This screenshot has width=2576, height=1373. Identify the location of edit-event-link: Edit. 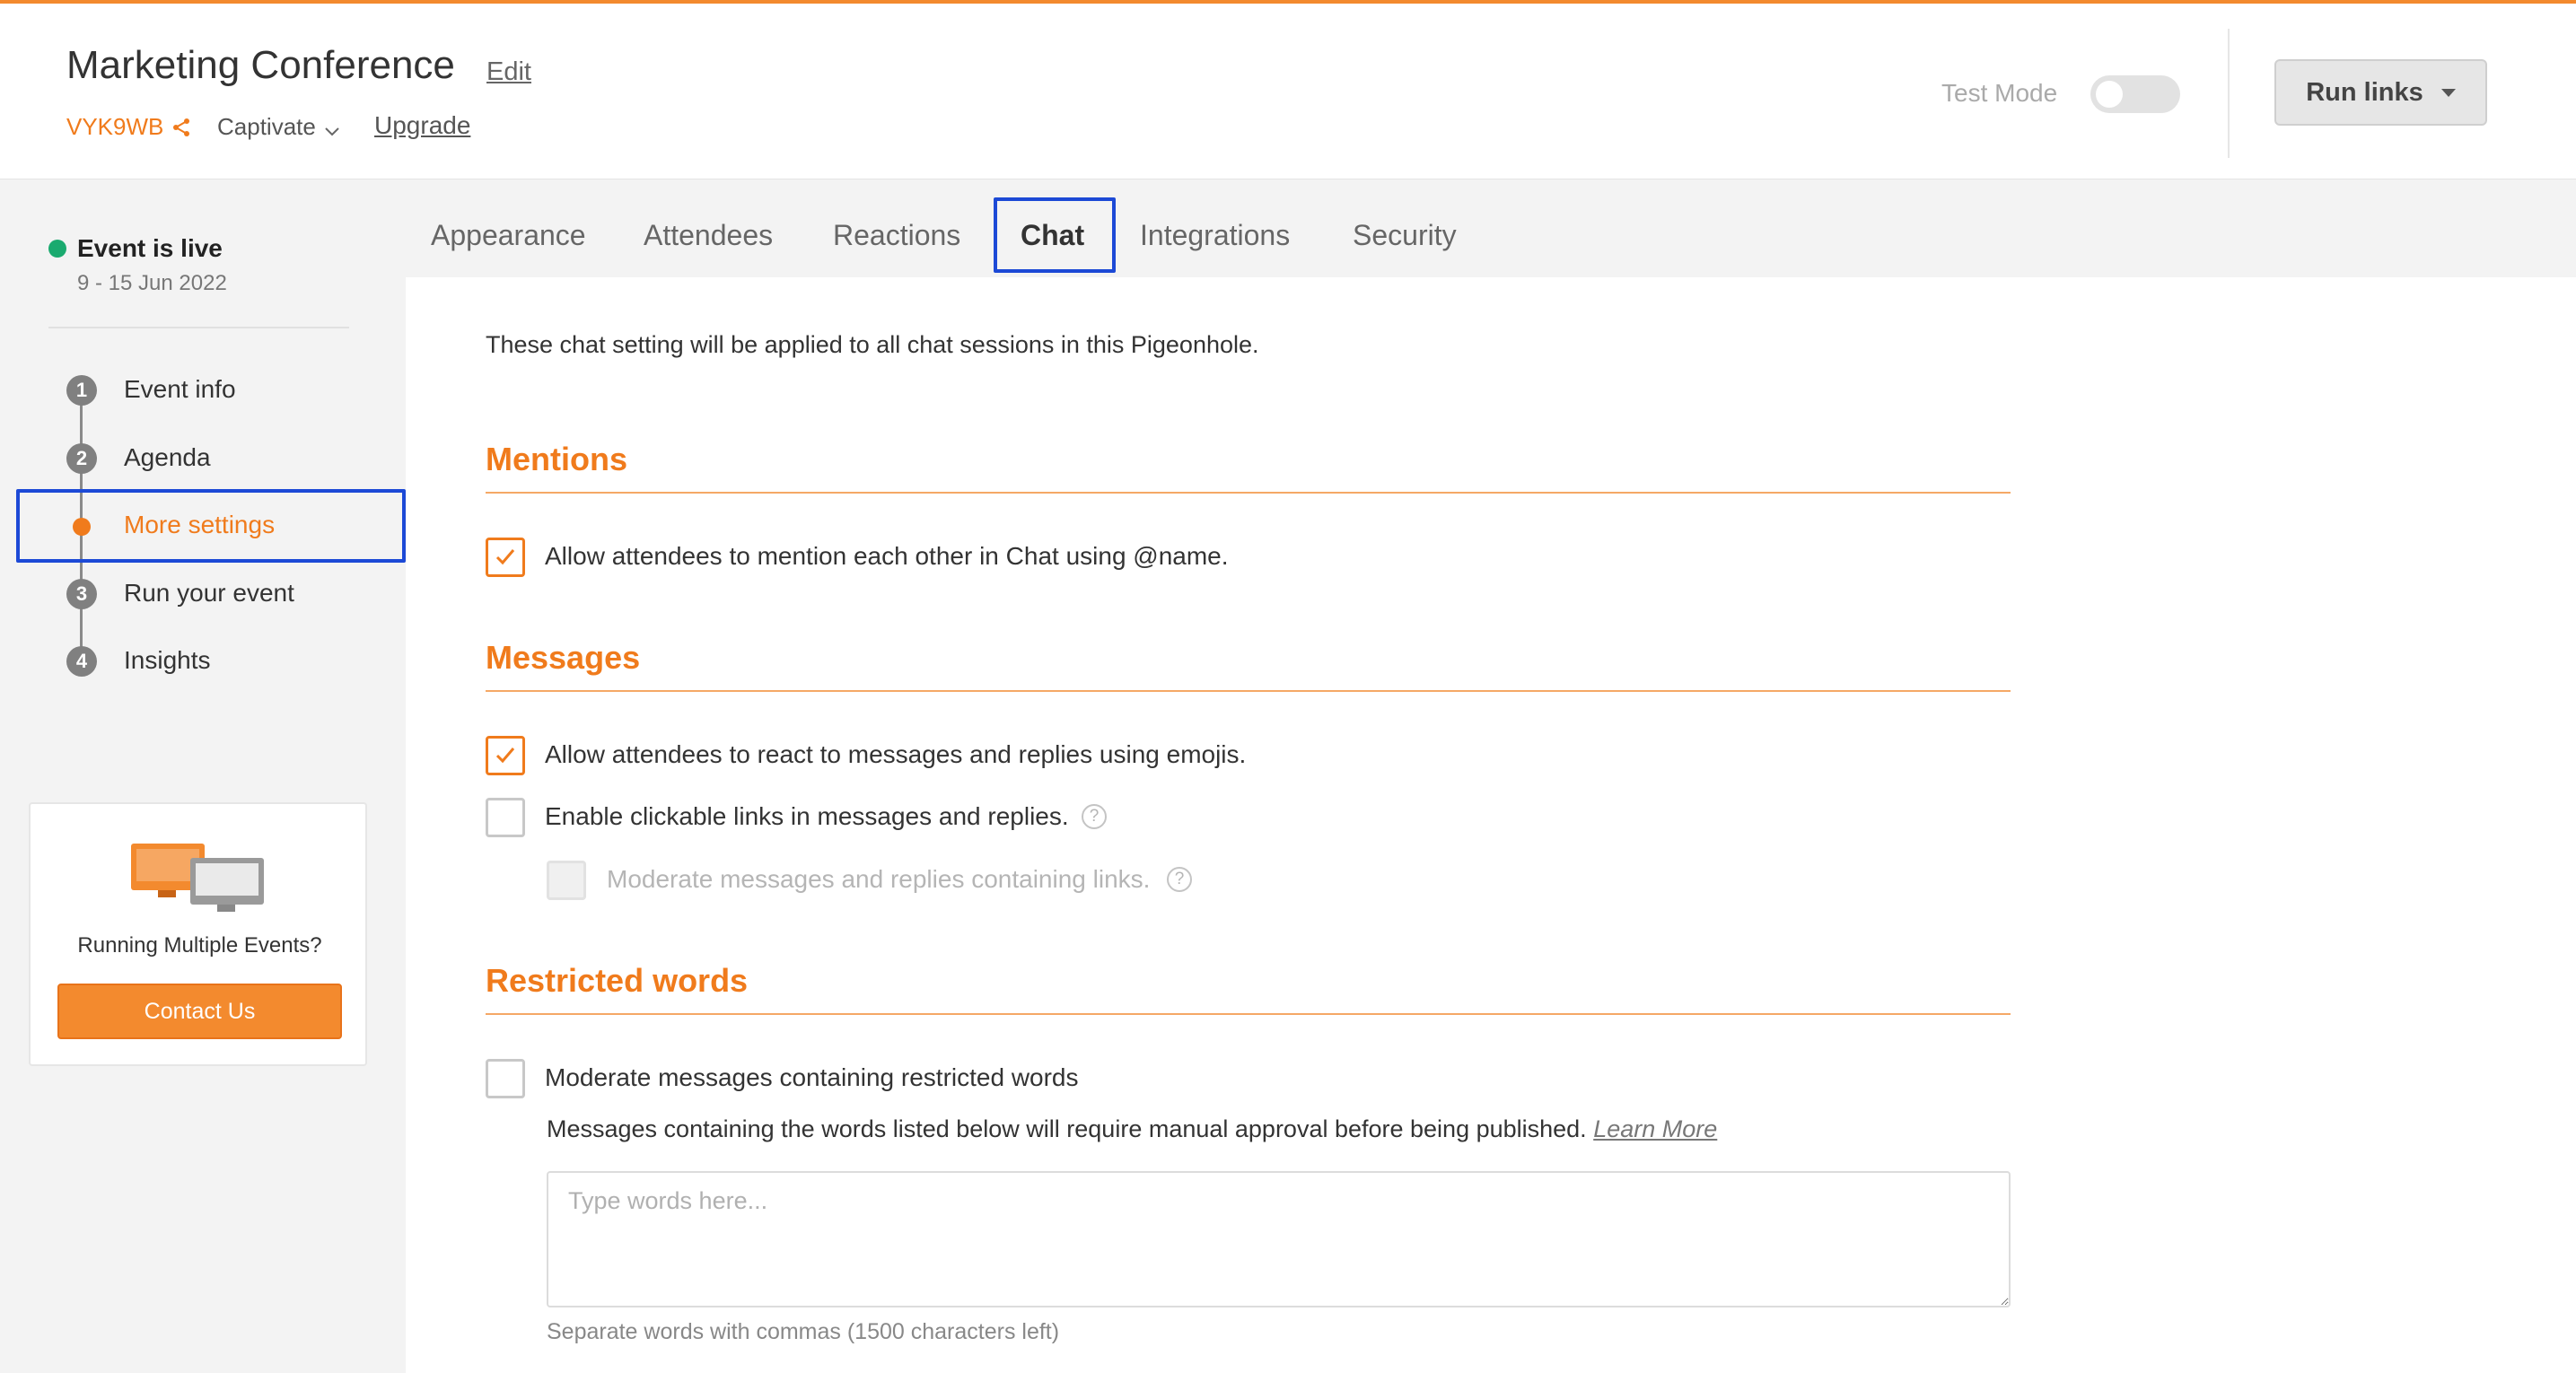
(508, 72).